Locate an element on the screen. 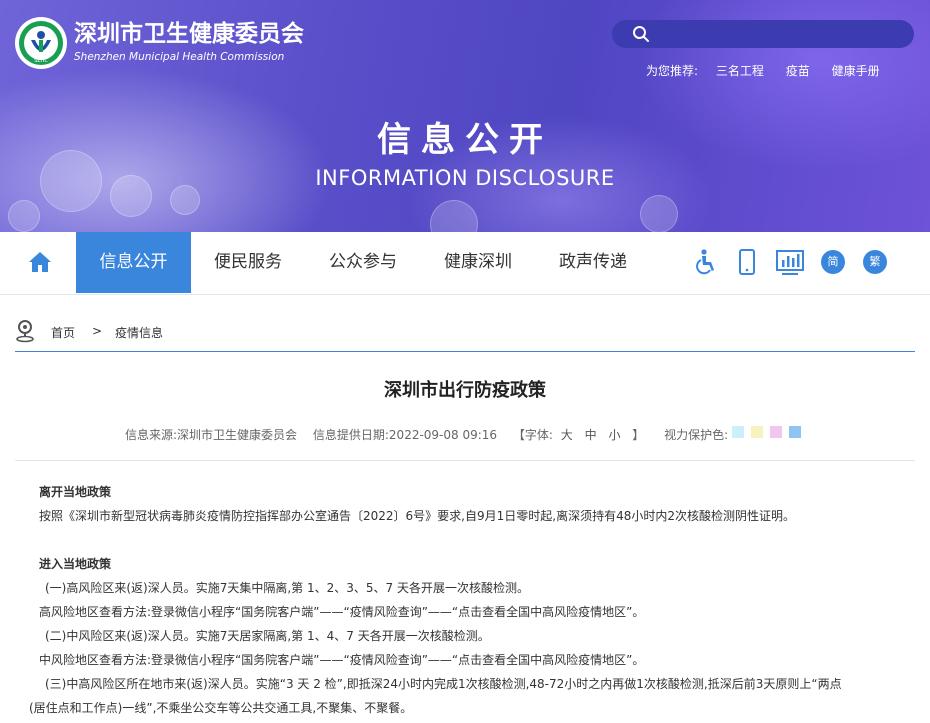 This screenshot has height=723, width=930. font-size-medium: 中 is located at coordinates (591, 435).